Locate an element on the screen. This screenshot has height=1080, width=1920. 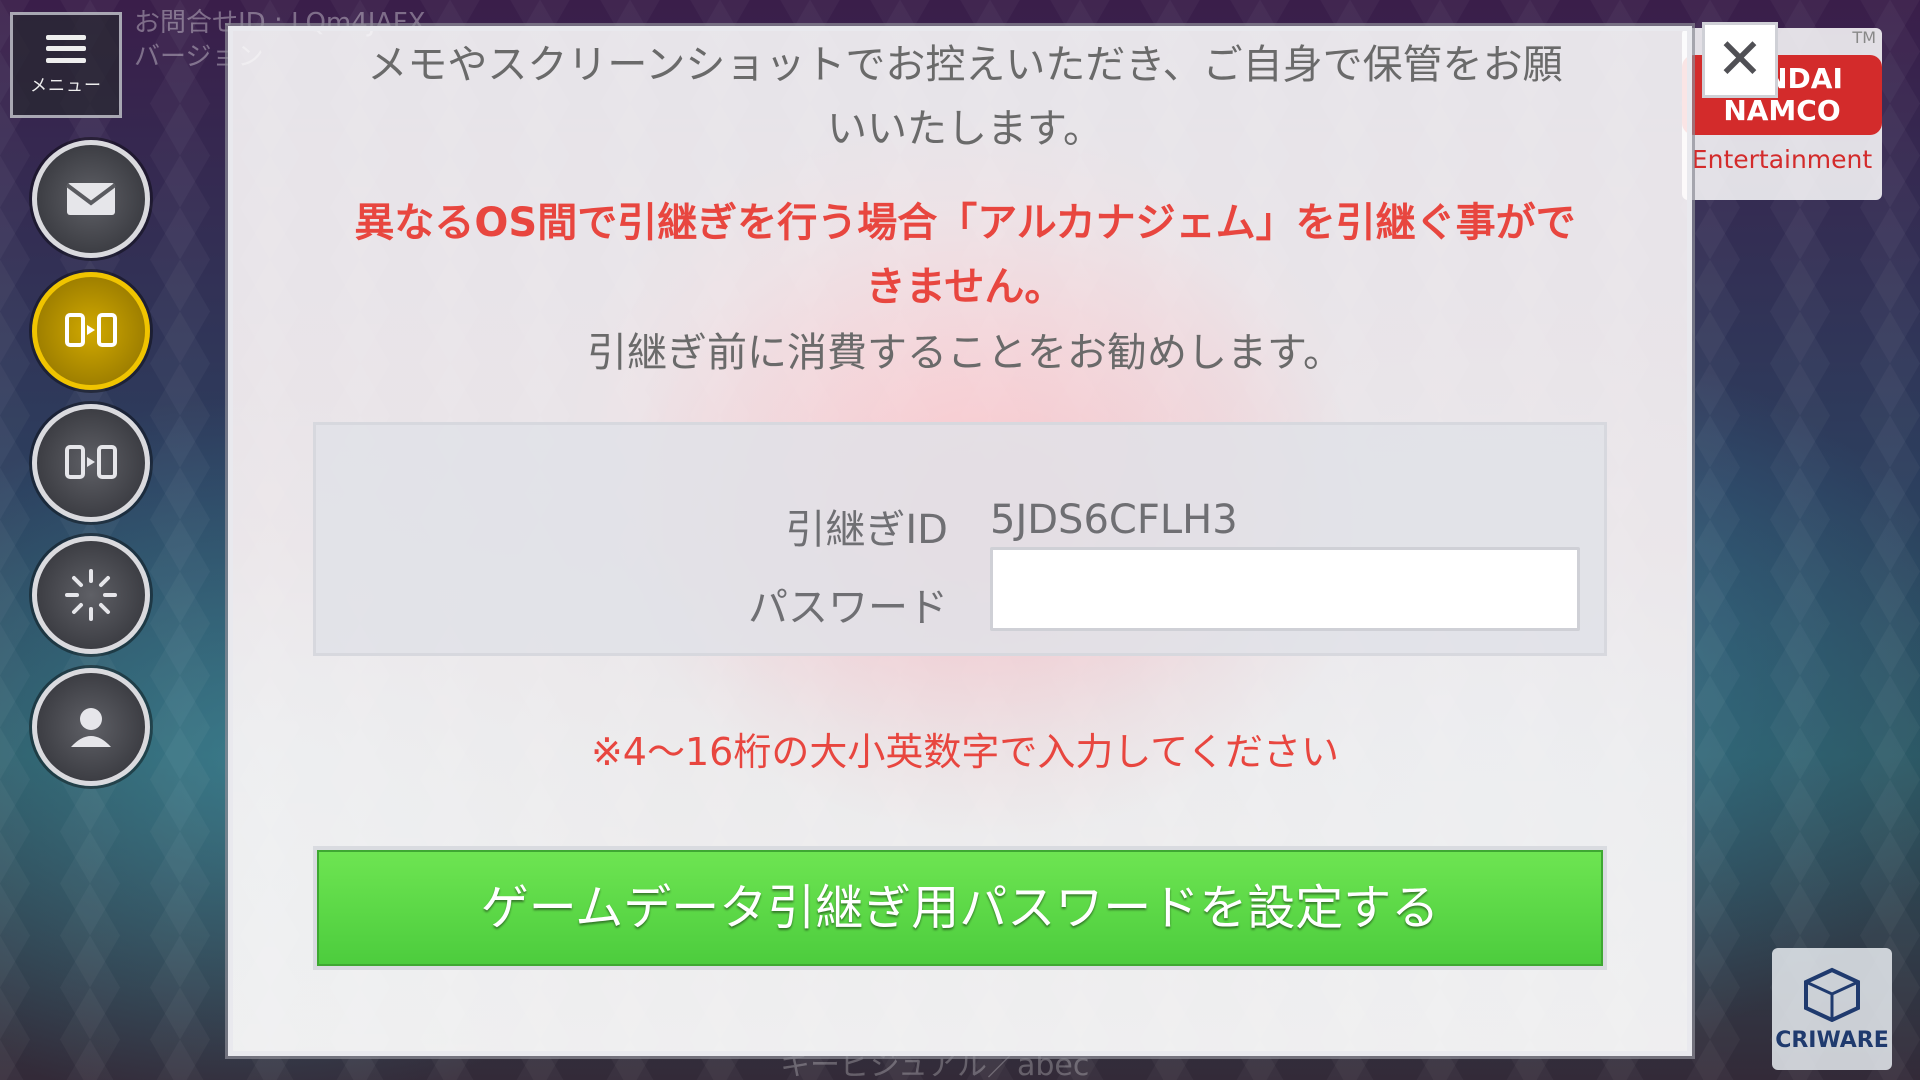
password-format-note: ※4～16桁の大小英数字で入力してください is located at coordinates (965, 752).